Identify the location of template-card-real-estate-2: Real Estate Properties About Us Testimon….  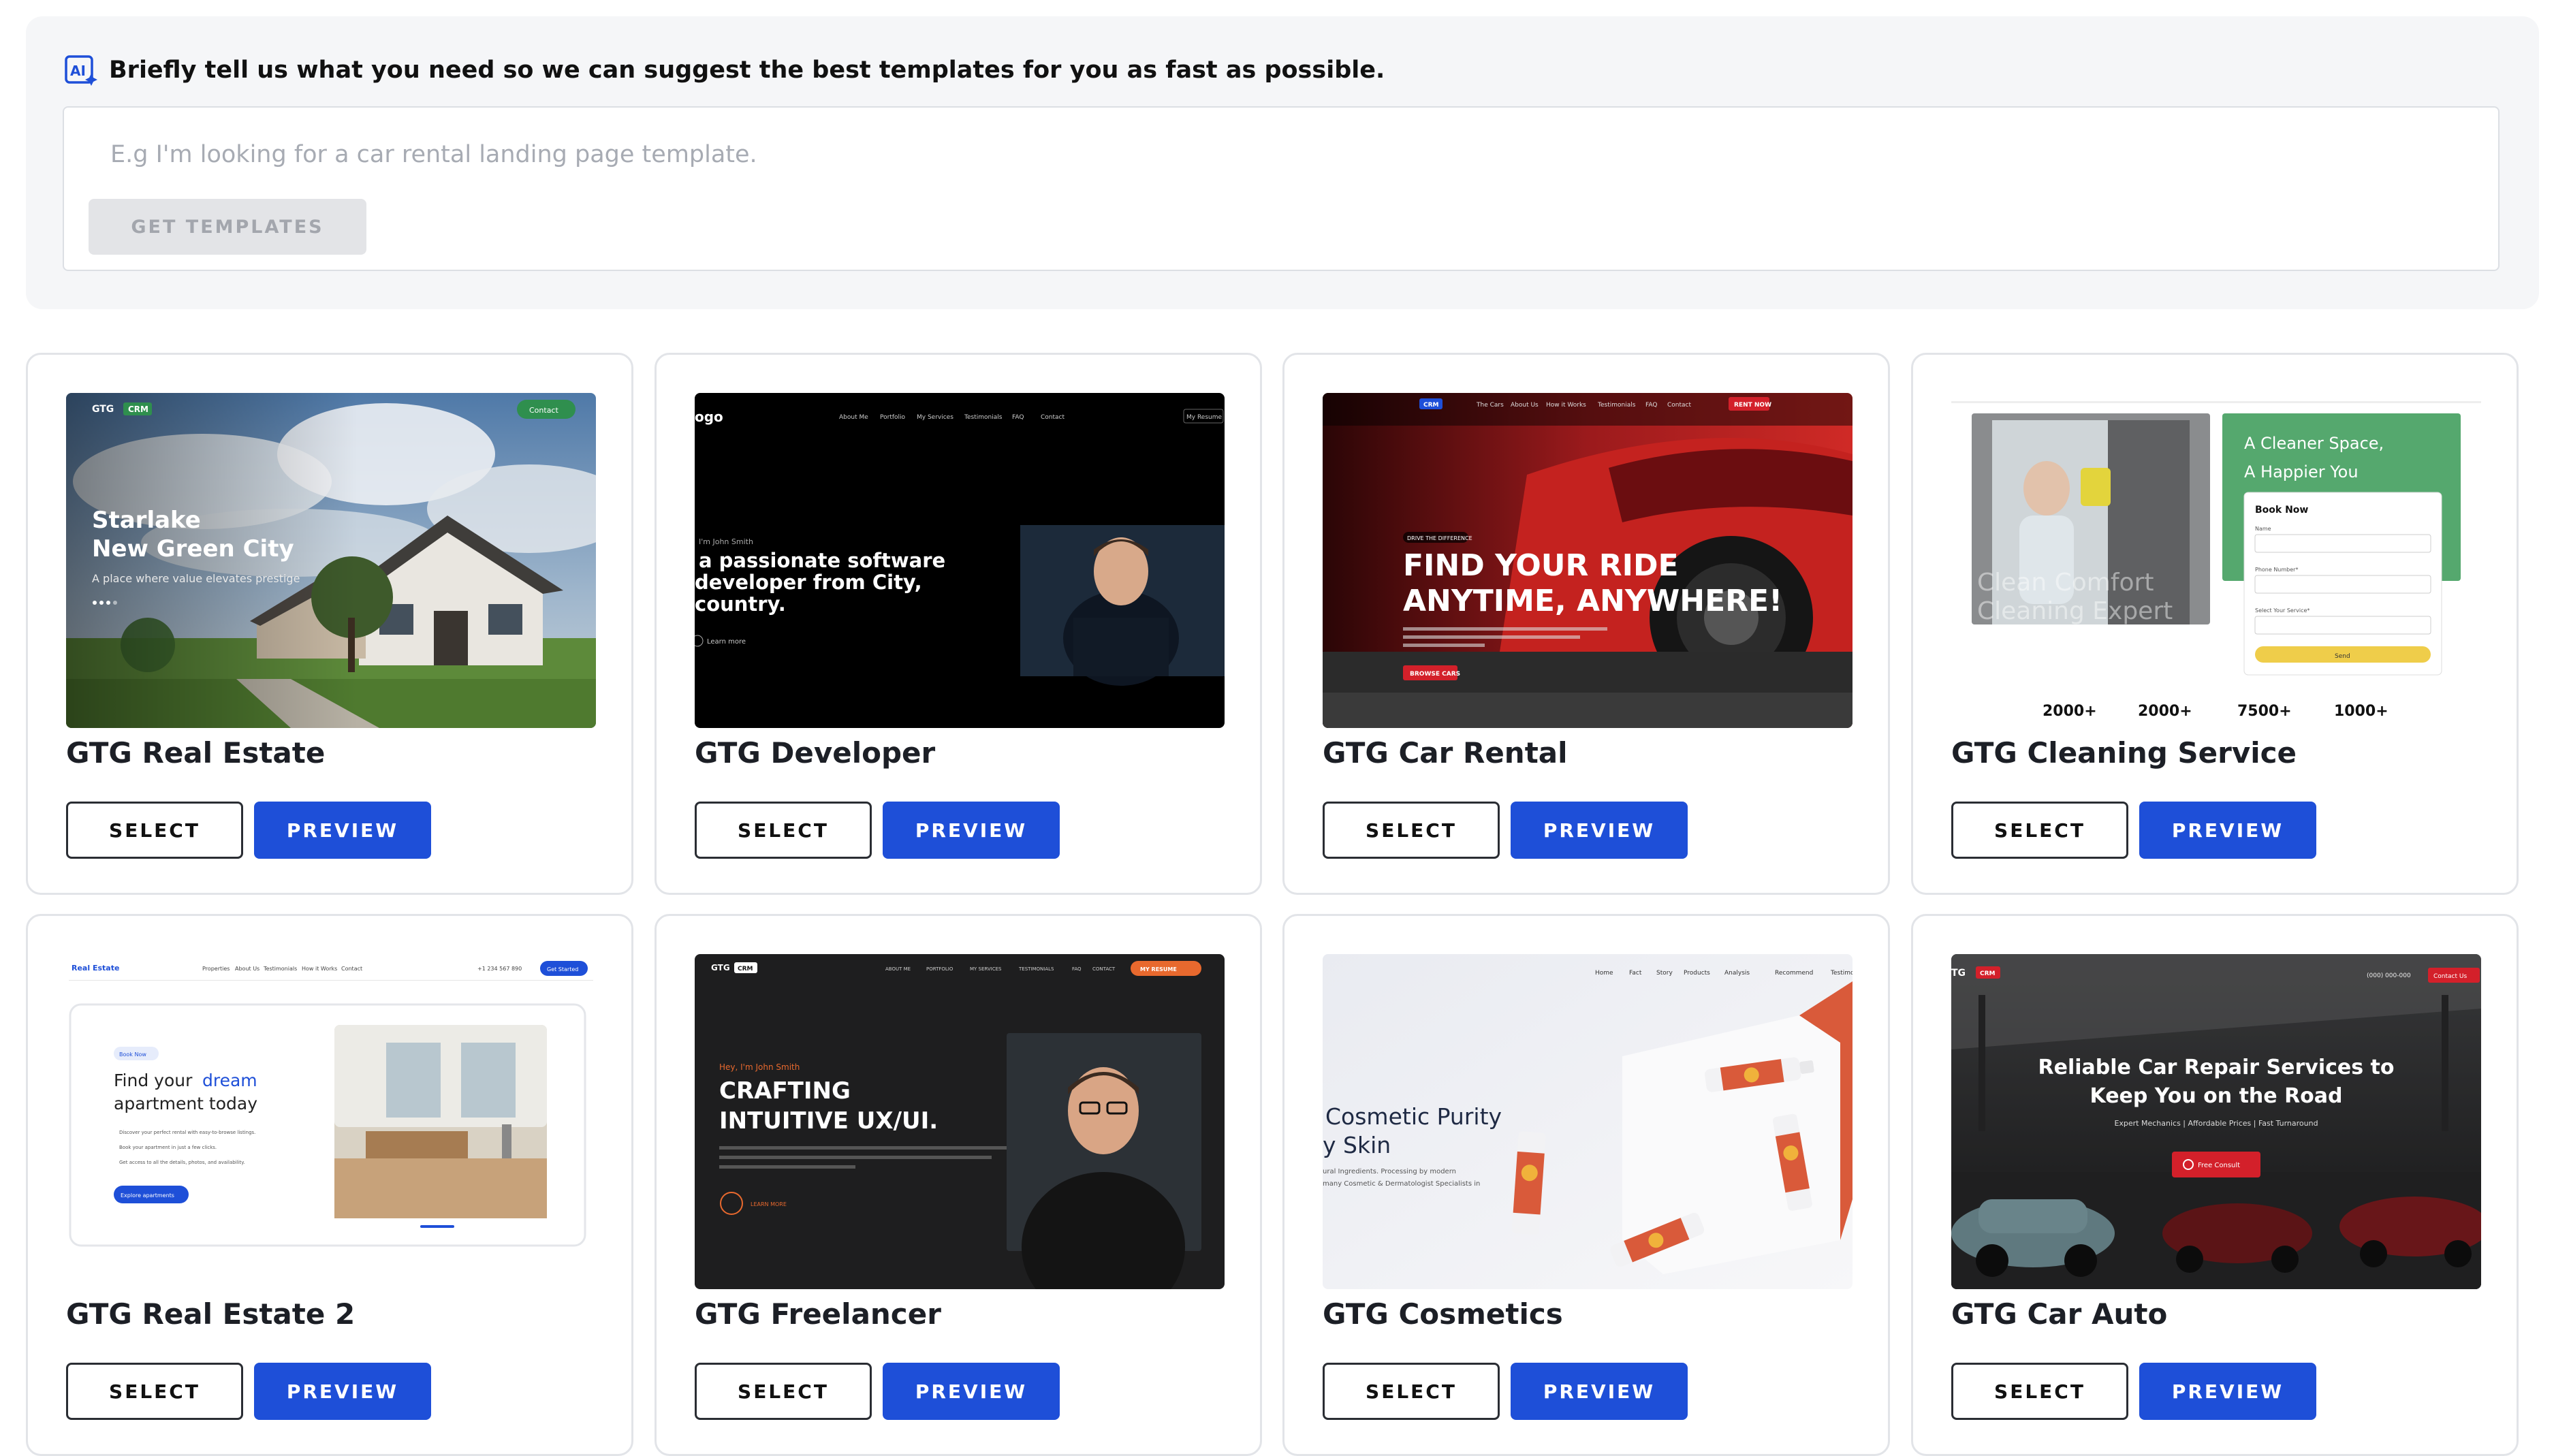
(329, 1185).